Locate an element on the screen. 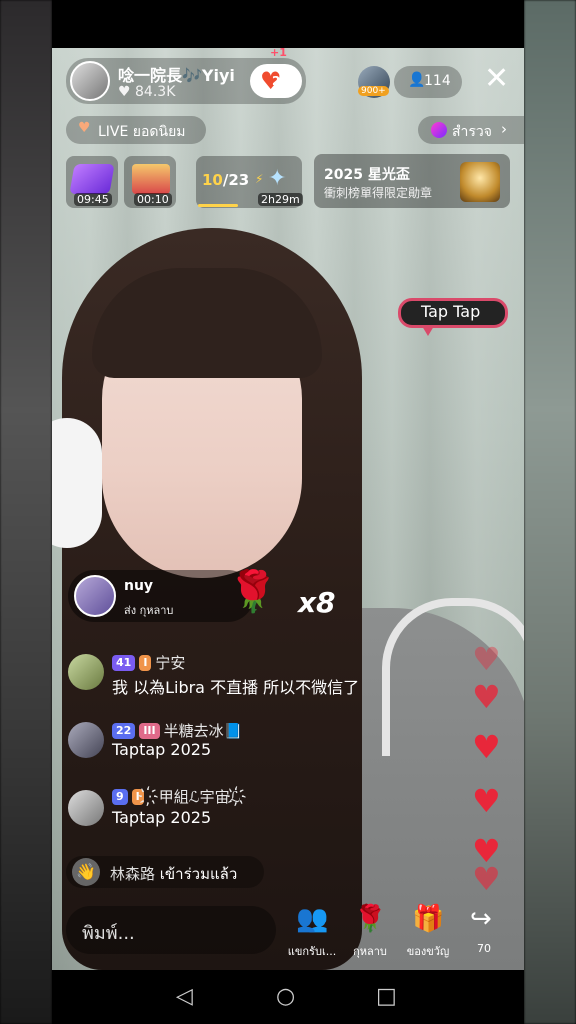  comment-username: ·҉甲組ℒ宇宙ℒ҉ is located at coordinates (197, 797).